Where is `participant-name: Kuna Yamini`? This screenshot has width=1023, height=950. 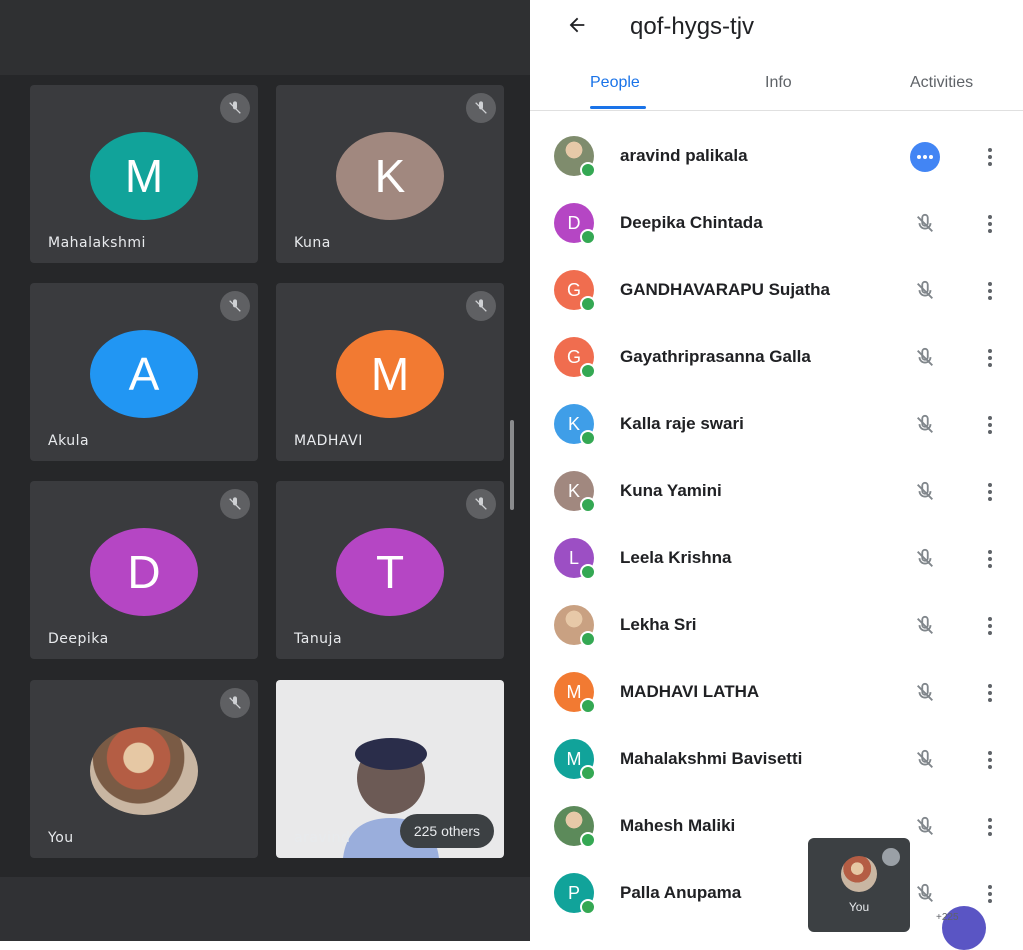 participant-name: Kuna Yamini is located at coordinates (671, 490).